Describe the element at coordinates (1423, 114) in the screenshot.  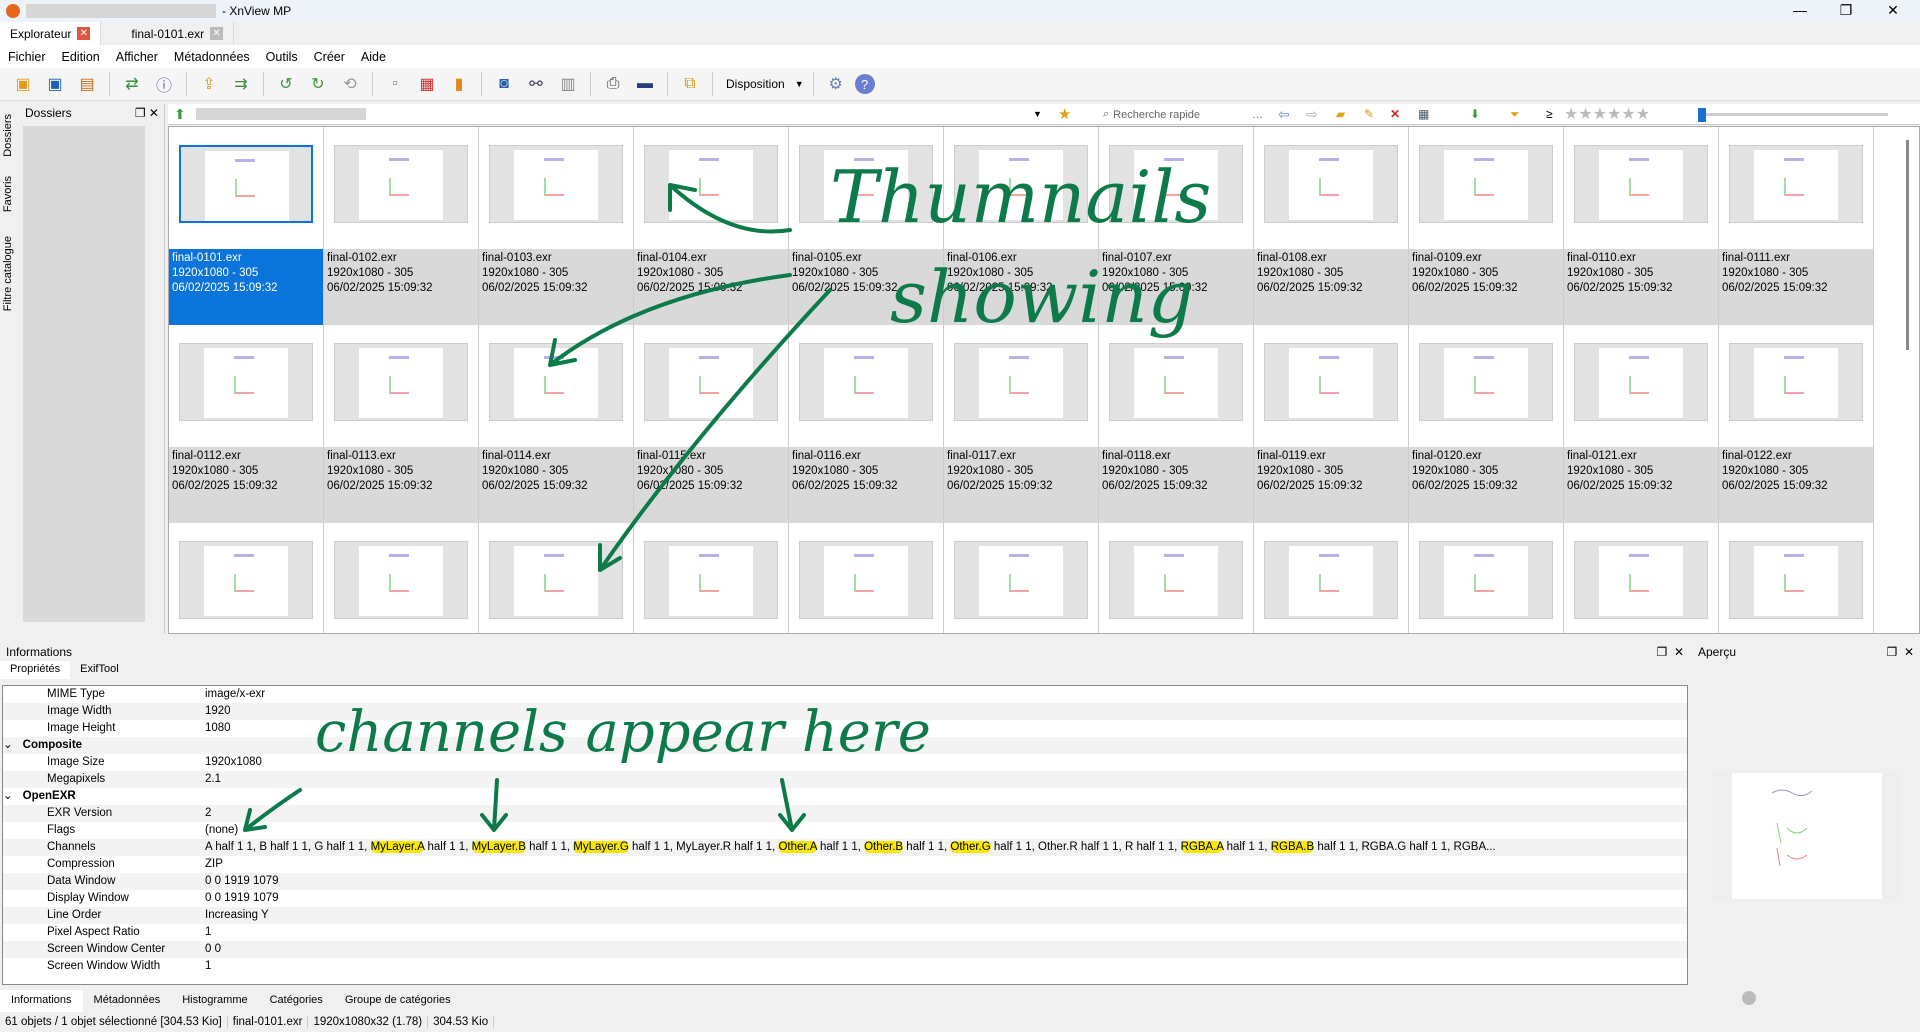
I see `view-mode-icon: ▦` at that location.